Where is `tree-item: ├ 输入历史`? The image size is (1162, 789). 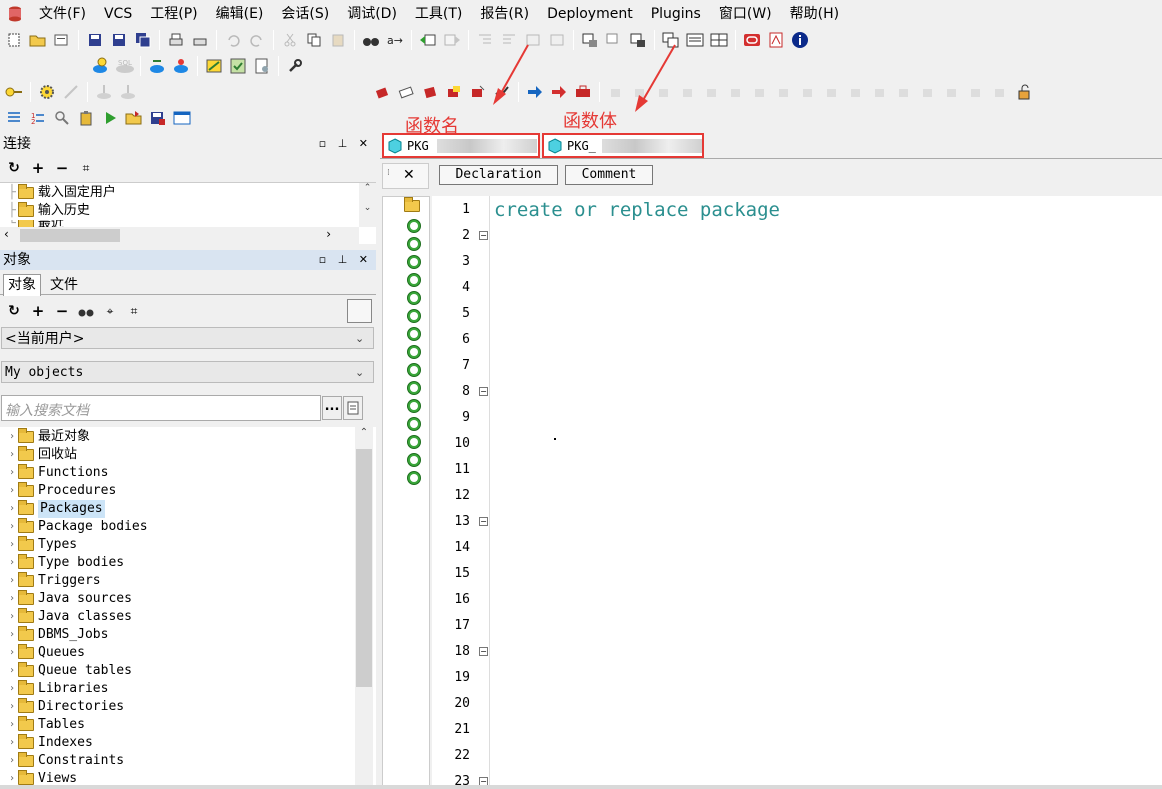
tree-item: ├ 输入历史 is located at coordinates (49, 211).